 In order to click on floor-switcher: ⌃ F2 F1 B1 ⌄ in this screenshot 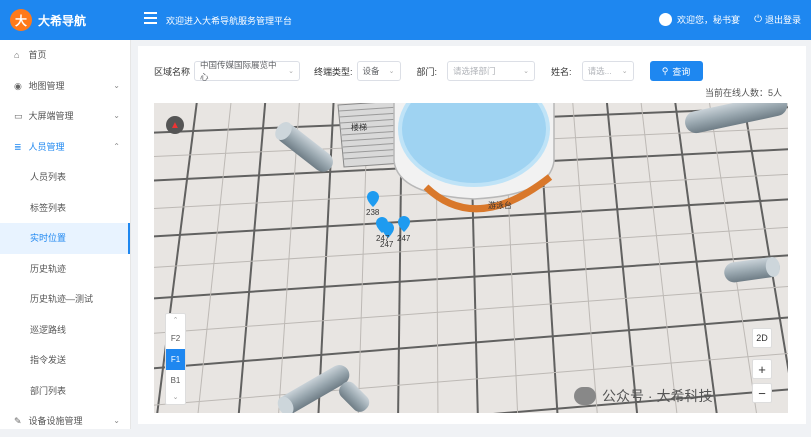, I will do `click(175, 359)`.